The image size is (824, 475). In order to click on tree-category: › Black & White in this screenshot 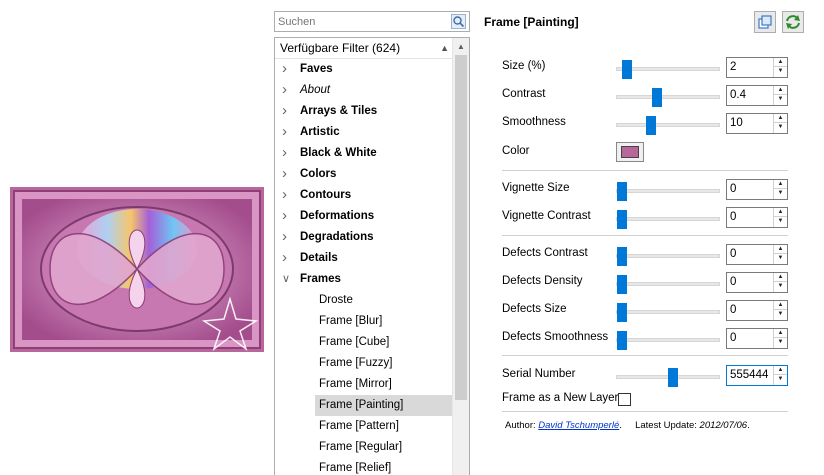, I will do `click(364, 153)`.